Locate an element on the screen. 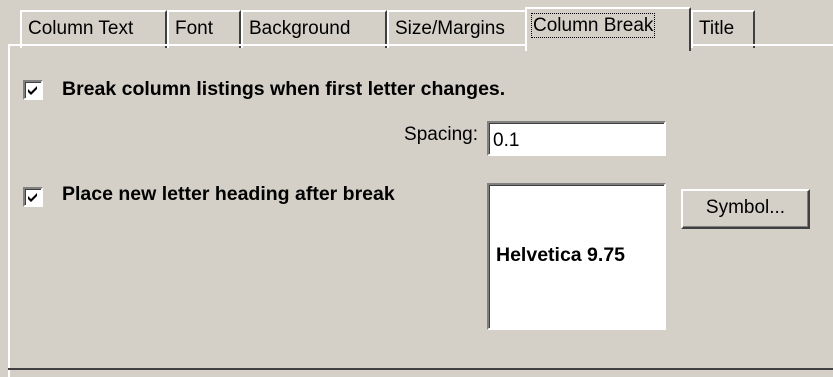 This screenshot has height=377, width=833. spacing-label: Spacing: is located at coordinates (441, 134).